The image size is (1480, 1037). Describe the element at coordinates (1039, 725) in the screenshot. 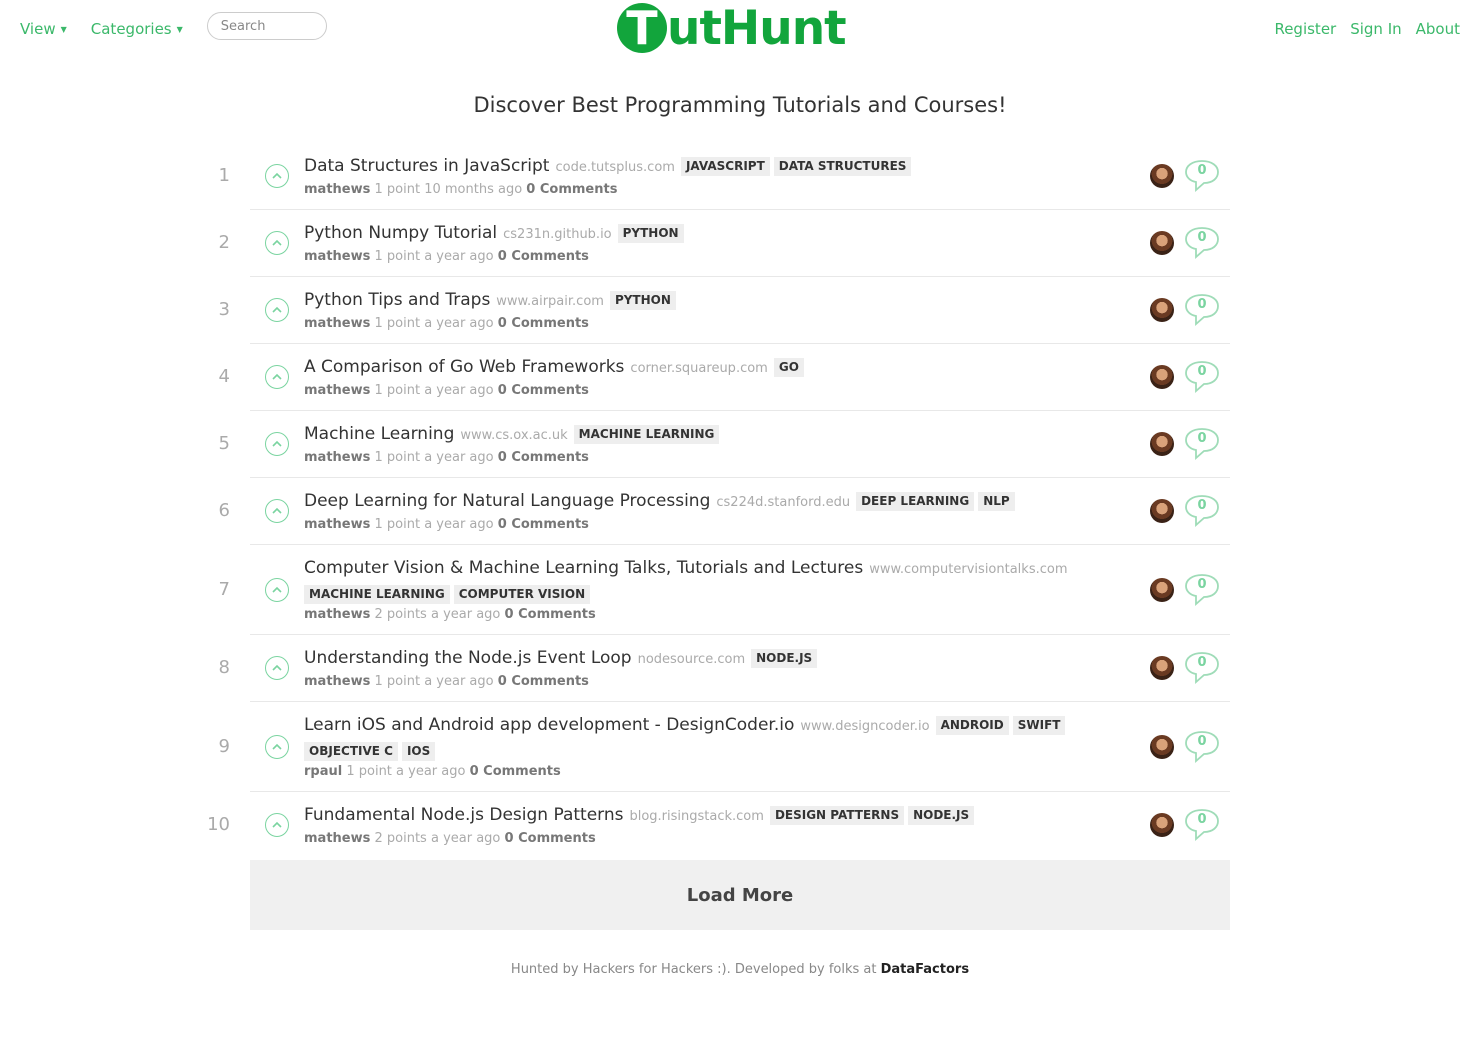

I see `tag: SWIFT` at that location.